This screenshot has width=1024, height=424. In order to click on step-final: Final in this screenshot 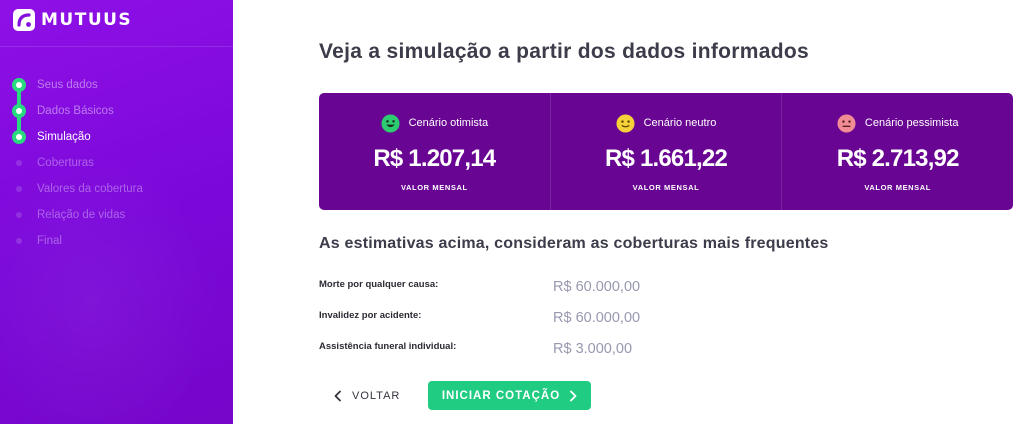, I will do `click(119, 241)`.